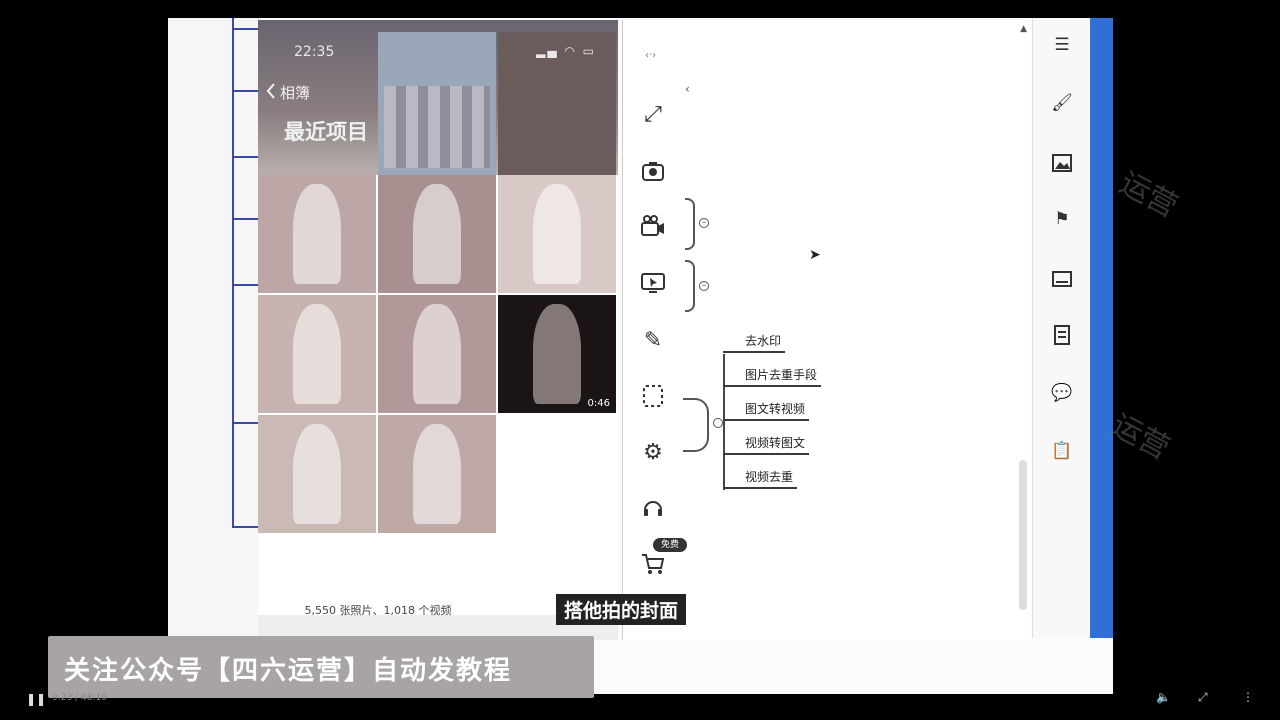  I want to click on more-options-icon: ⋮, so click(1248, 697).